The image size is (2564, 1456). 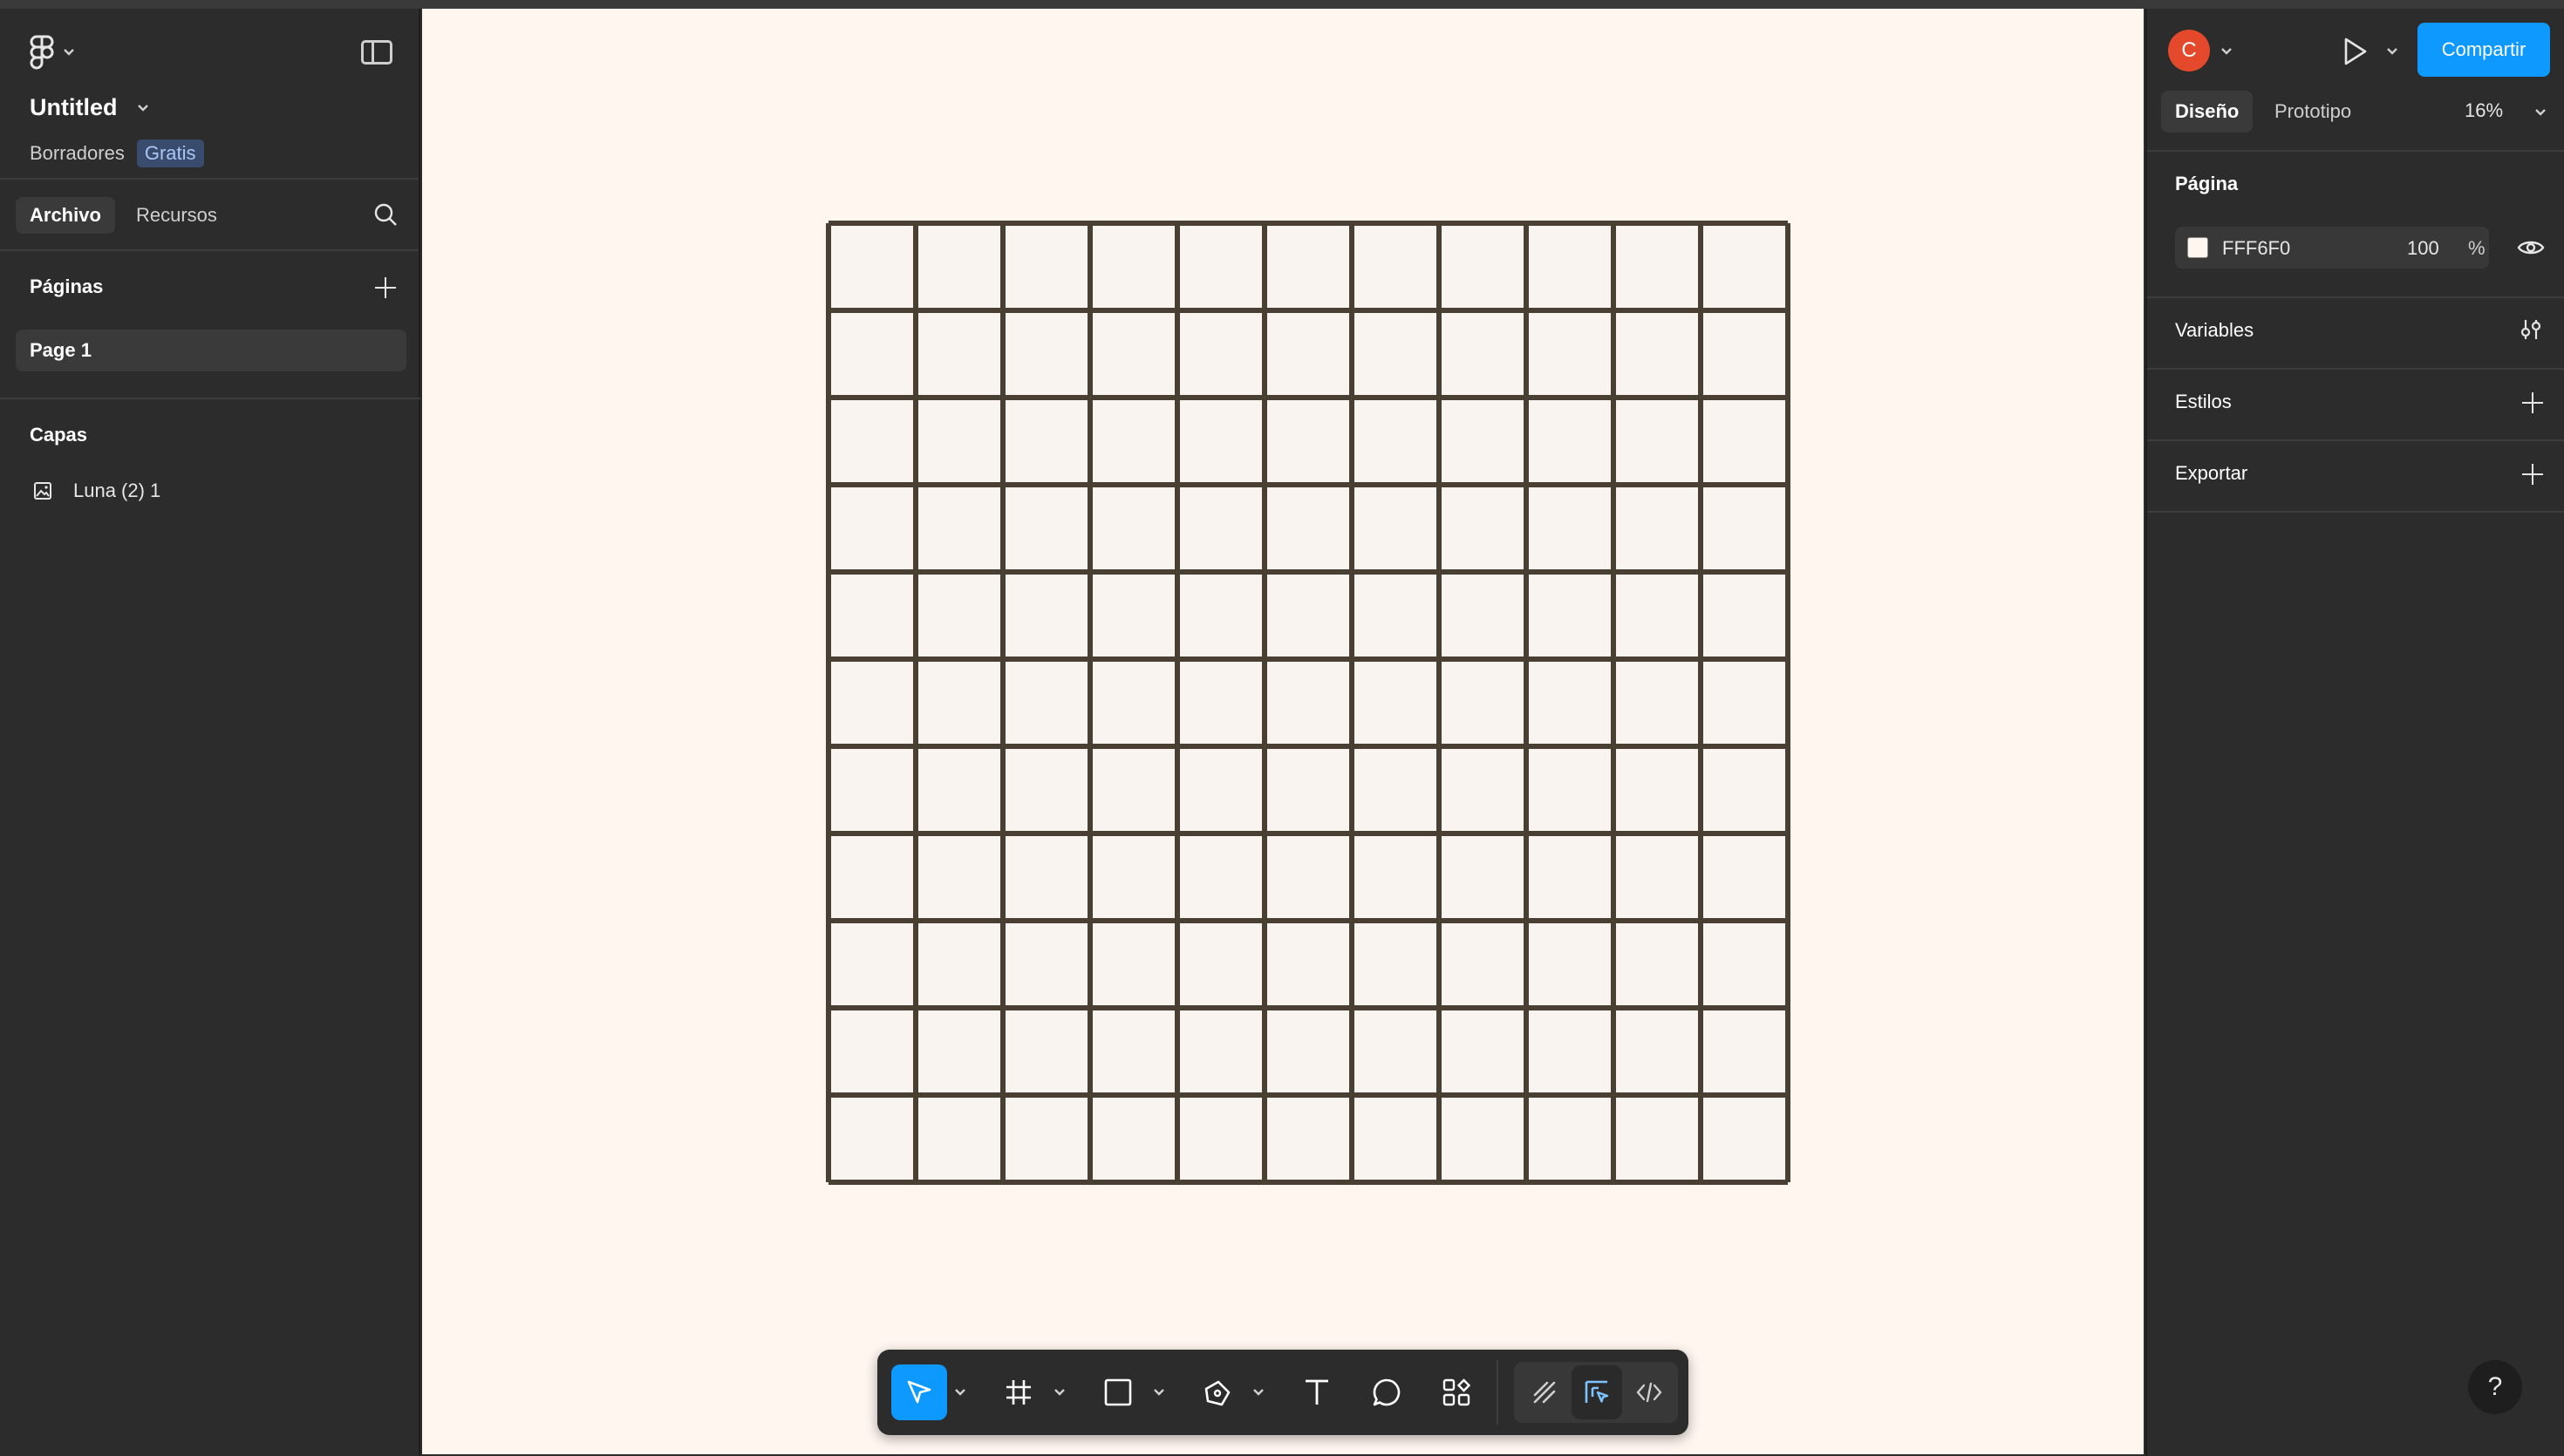 I want to click on play-icon, so click(x=2355, y=51).